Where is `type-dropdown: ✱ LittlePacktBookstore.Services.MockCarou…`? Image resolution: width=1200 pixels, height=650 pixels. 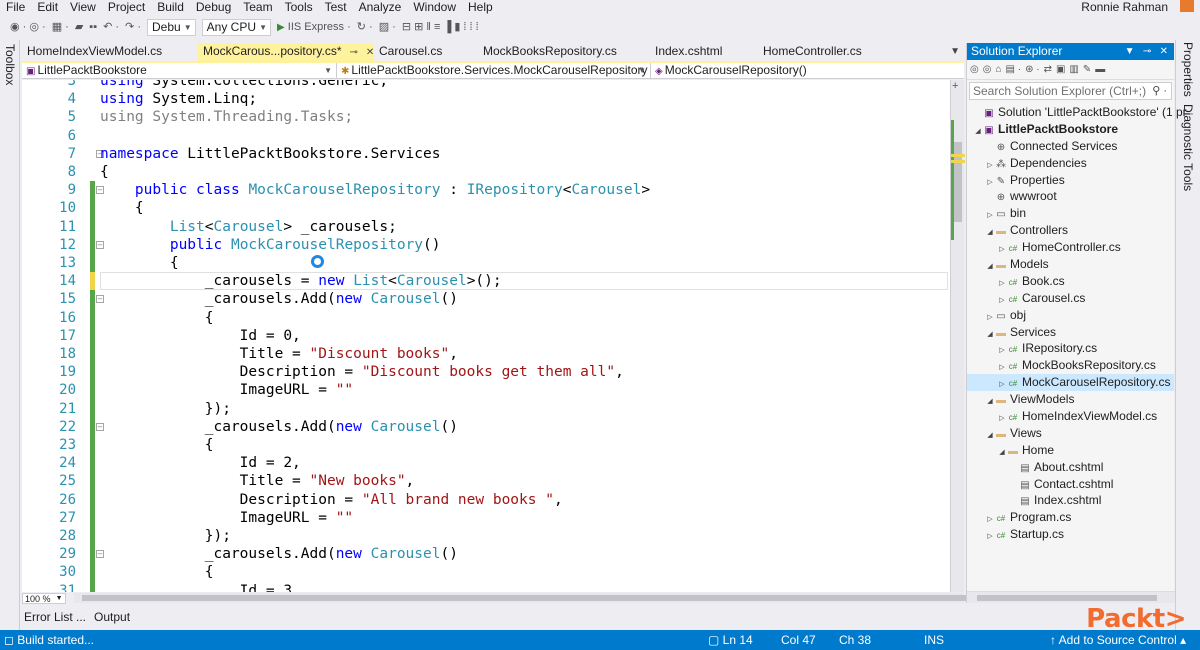 type-dropdown: ✱ LittlePacktBookstore.Services.MockCarou… is located at coordinates (494, 71).